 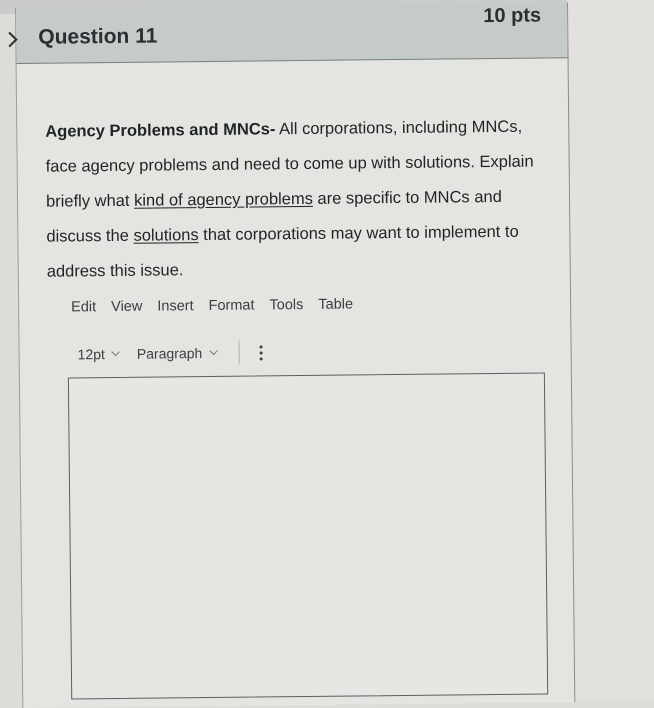 What do you see at coordinates (91, 354) in the screenshot?
I see `font-size-value: 12pt` at bounding box center [91, 354].